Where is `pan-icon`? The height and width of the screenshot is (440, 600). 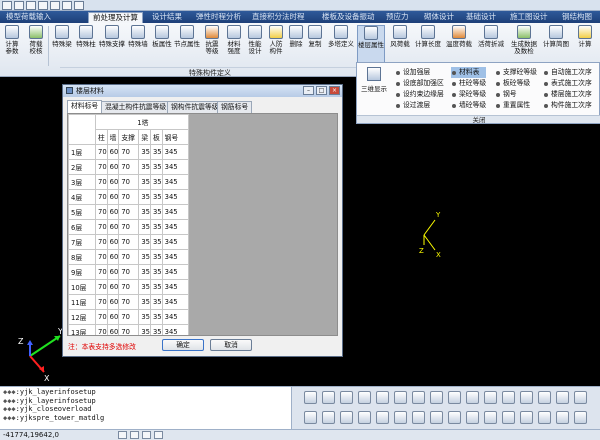 pan-icon is located at coordinates (544, 397).